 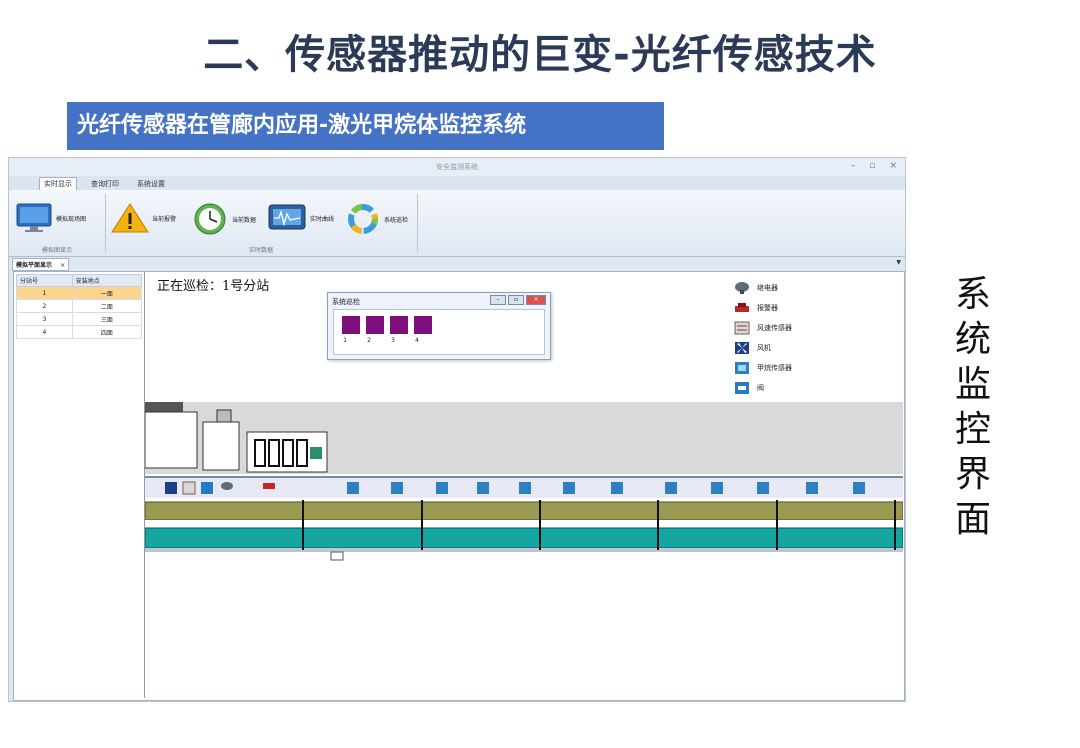 What do you see at coordinates (130, 218) in the screenshot?
I see `warning-icon` at bounding box center [130, 218].